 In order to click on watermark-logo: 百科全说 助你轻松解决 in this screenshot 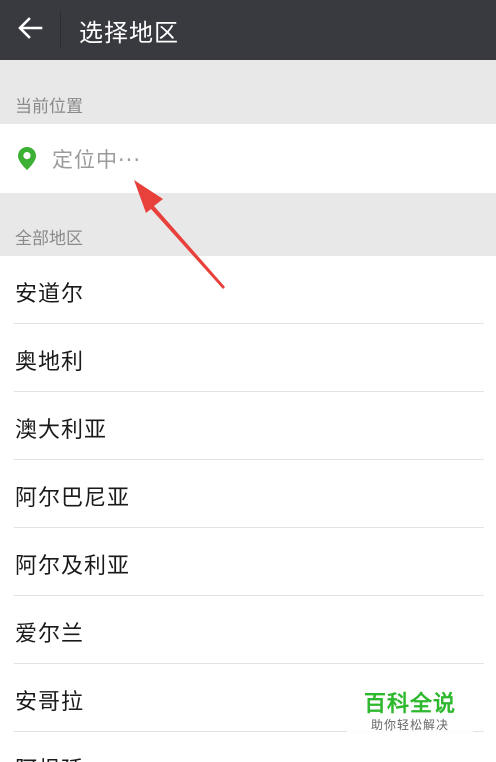, I will do `click(410, 710)`.